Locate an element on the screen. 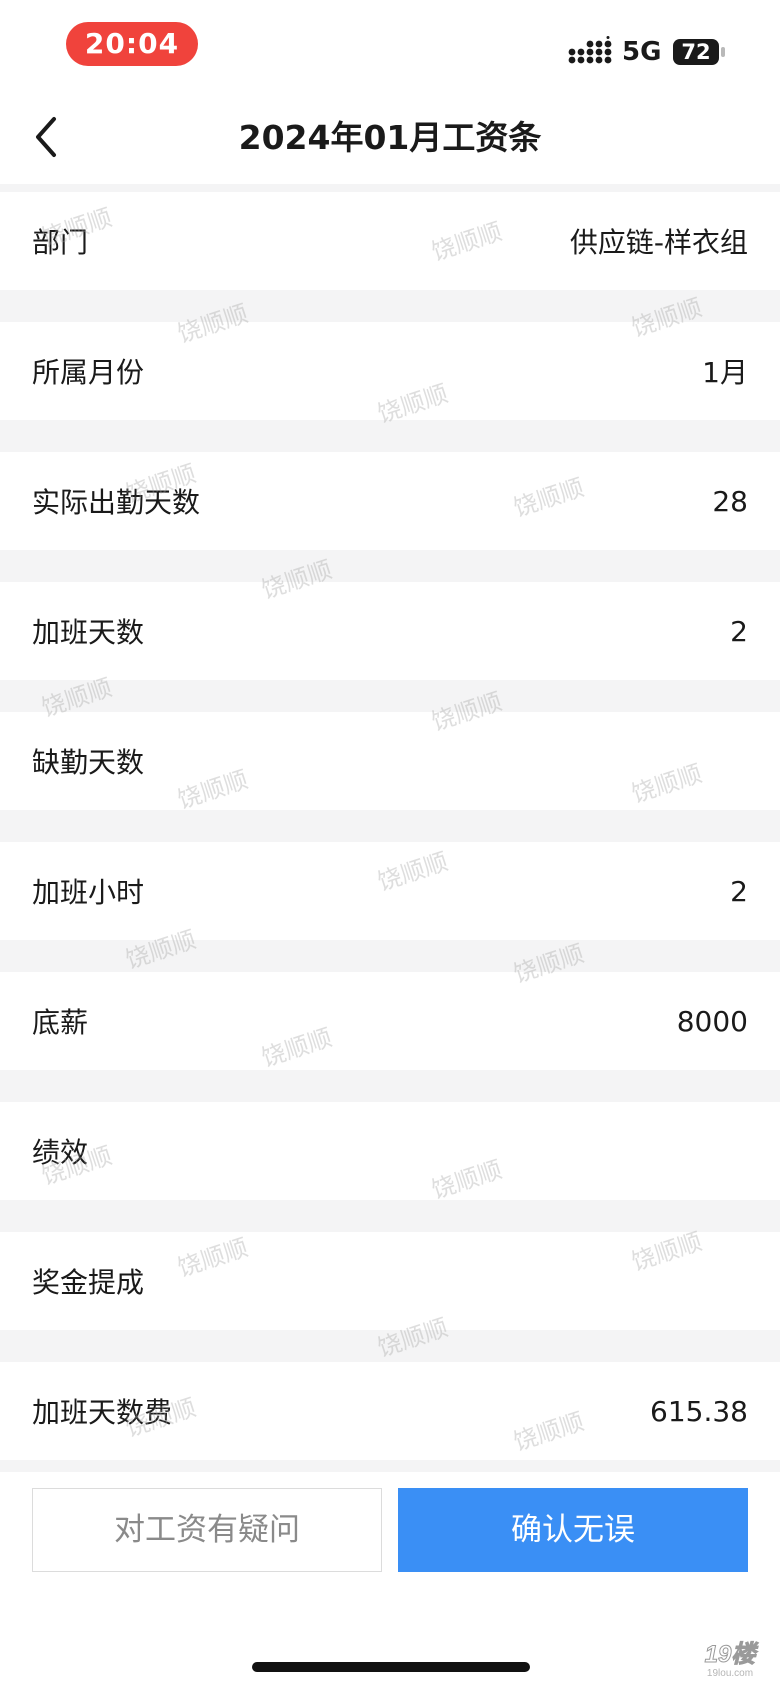 This screenshot has width=780, height=1688. row-performance: 绩效 is located at coordinates (390, 1151).